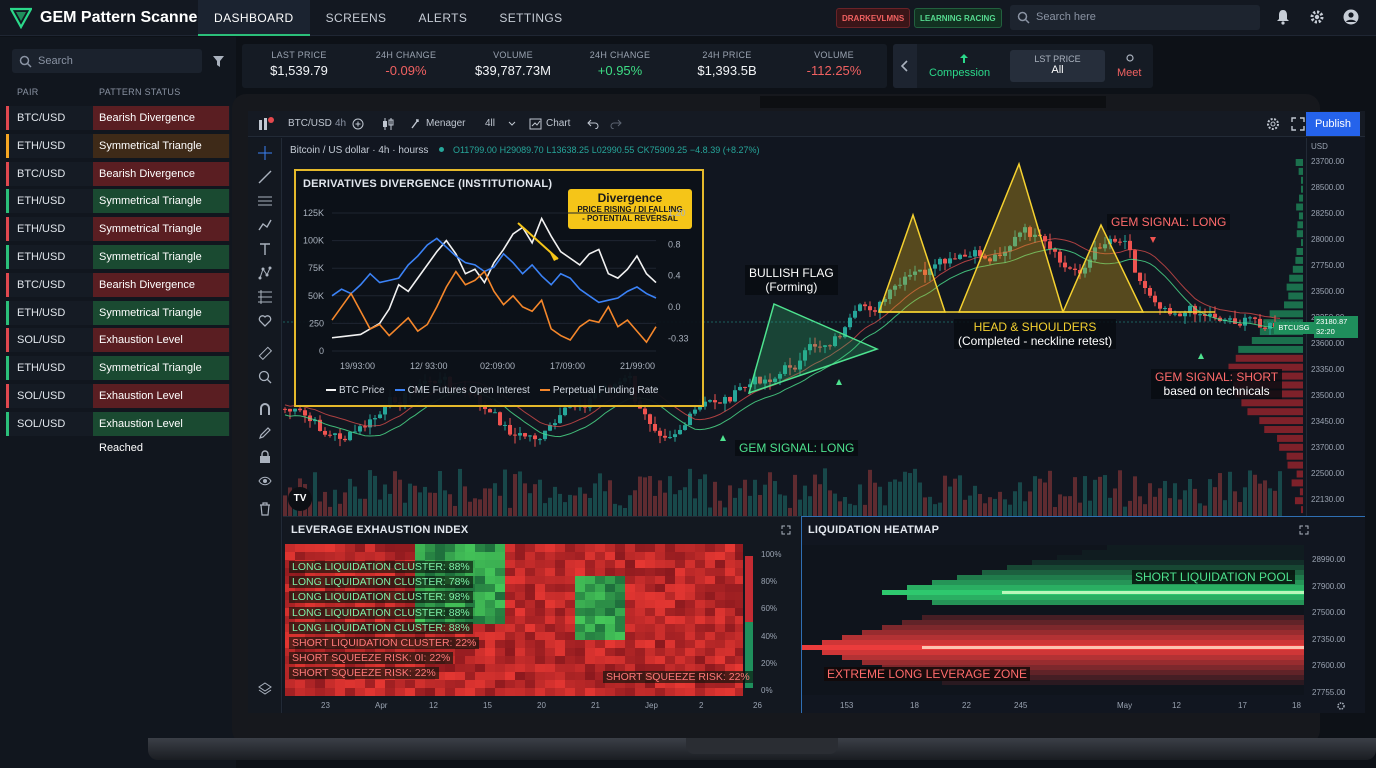 The width and height of the screenshot is (1376, 768). Describe the element at coordinates (218, 61) in the screenshot. I see `filter-icon` at that location.